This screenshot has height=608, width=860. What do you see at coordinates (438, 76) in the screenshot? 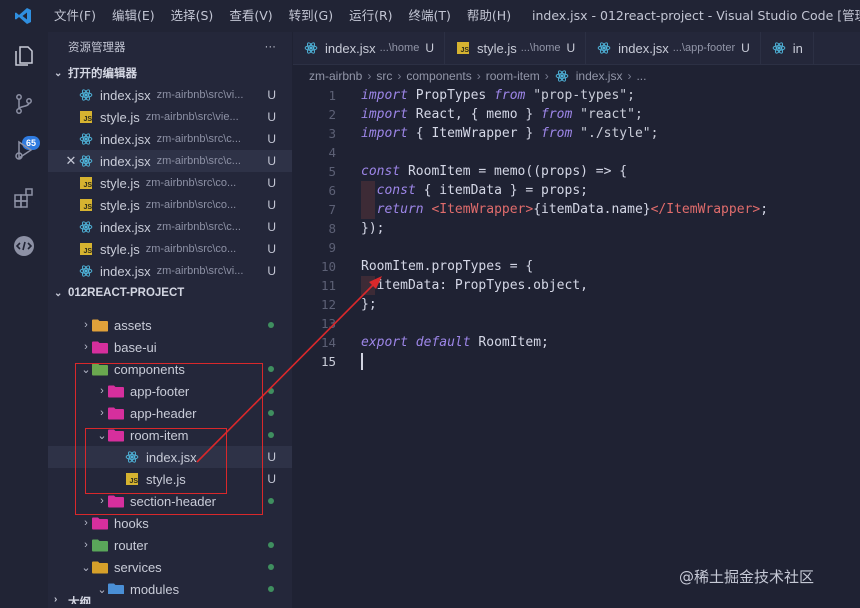
I see `breadcrumb-item: components` at bounding box center [438, 76].